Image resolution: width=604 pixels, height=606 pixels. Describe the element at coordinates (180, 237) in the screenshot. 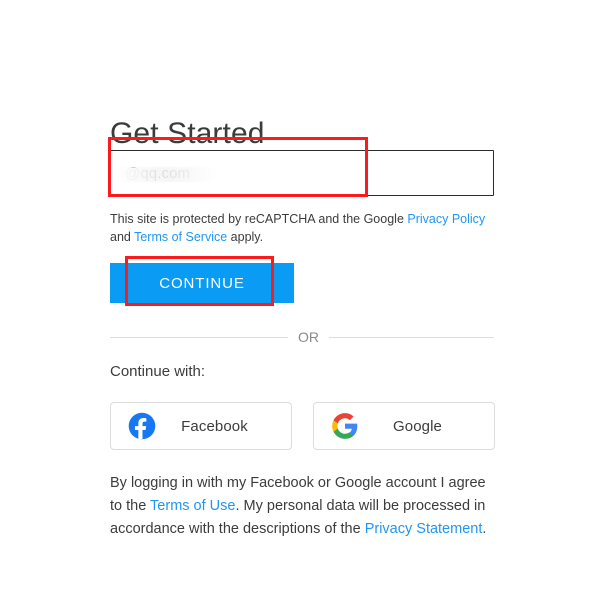

I see `terms-of-service-link: Terms of Service` at that location.